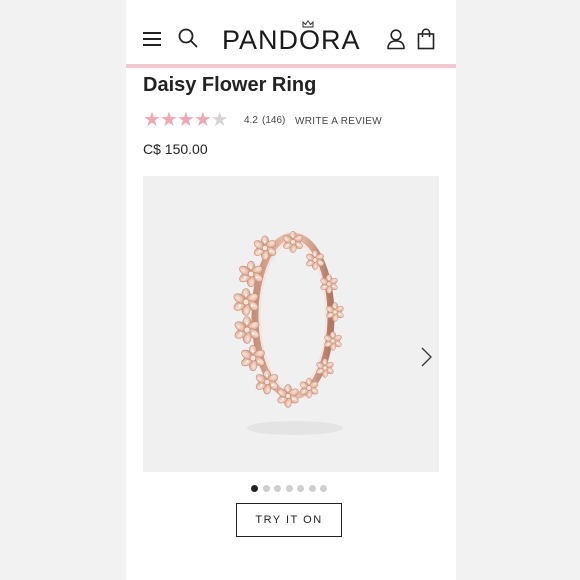  Describe the element at coordinates (396, 39) in the screenshot. I see `account-icon` at that location.